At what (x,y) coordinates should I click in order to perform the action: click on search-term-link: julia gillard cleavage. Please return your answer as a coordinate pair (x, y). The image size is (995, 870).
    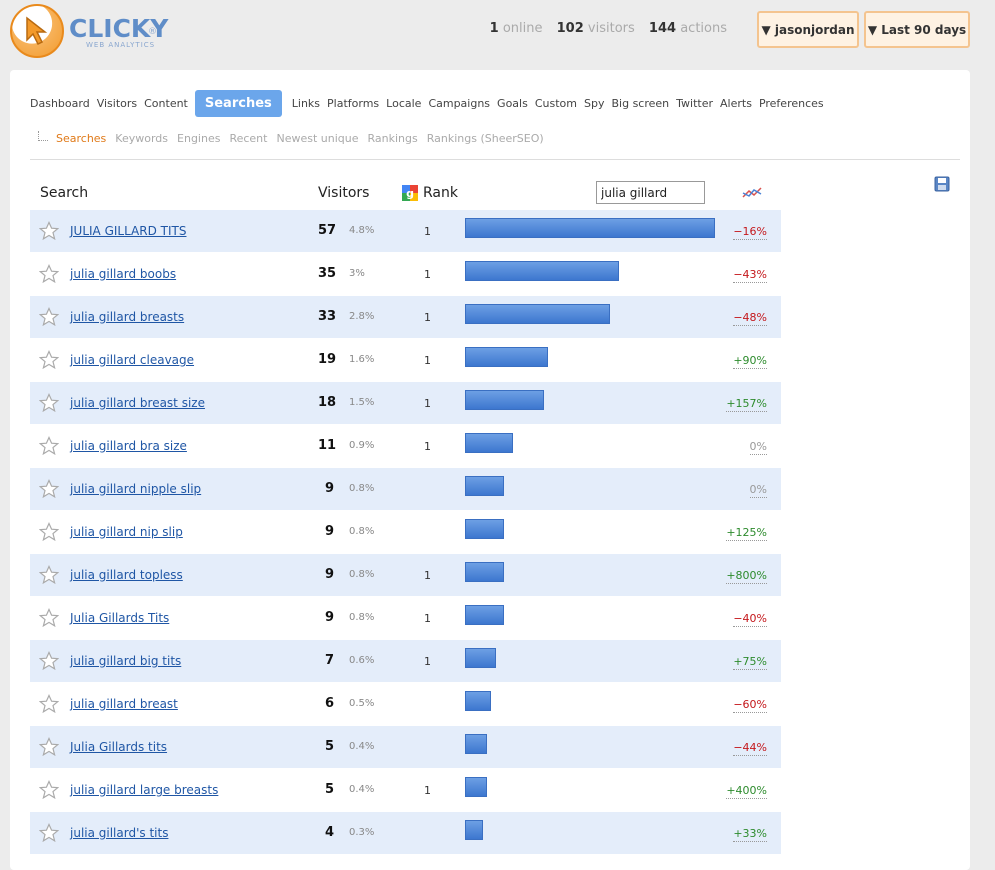
    Looking at the image, I should click on (132, 360).